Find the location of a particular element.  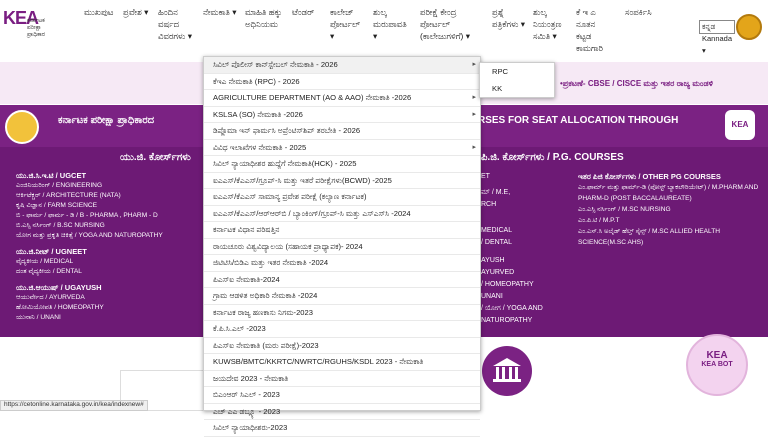

dropdown-item: ಸಿವಿಲ್ ನ್ಯಾಯಾಧೀಶರು-2023 is located at coordinates (342, 428).